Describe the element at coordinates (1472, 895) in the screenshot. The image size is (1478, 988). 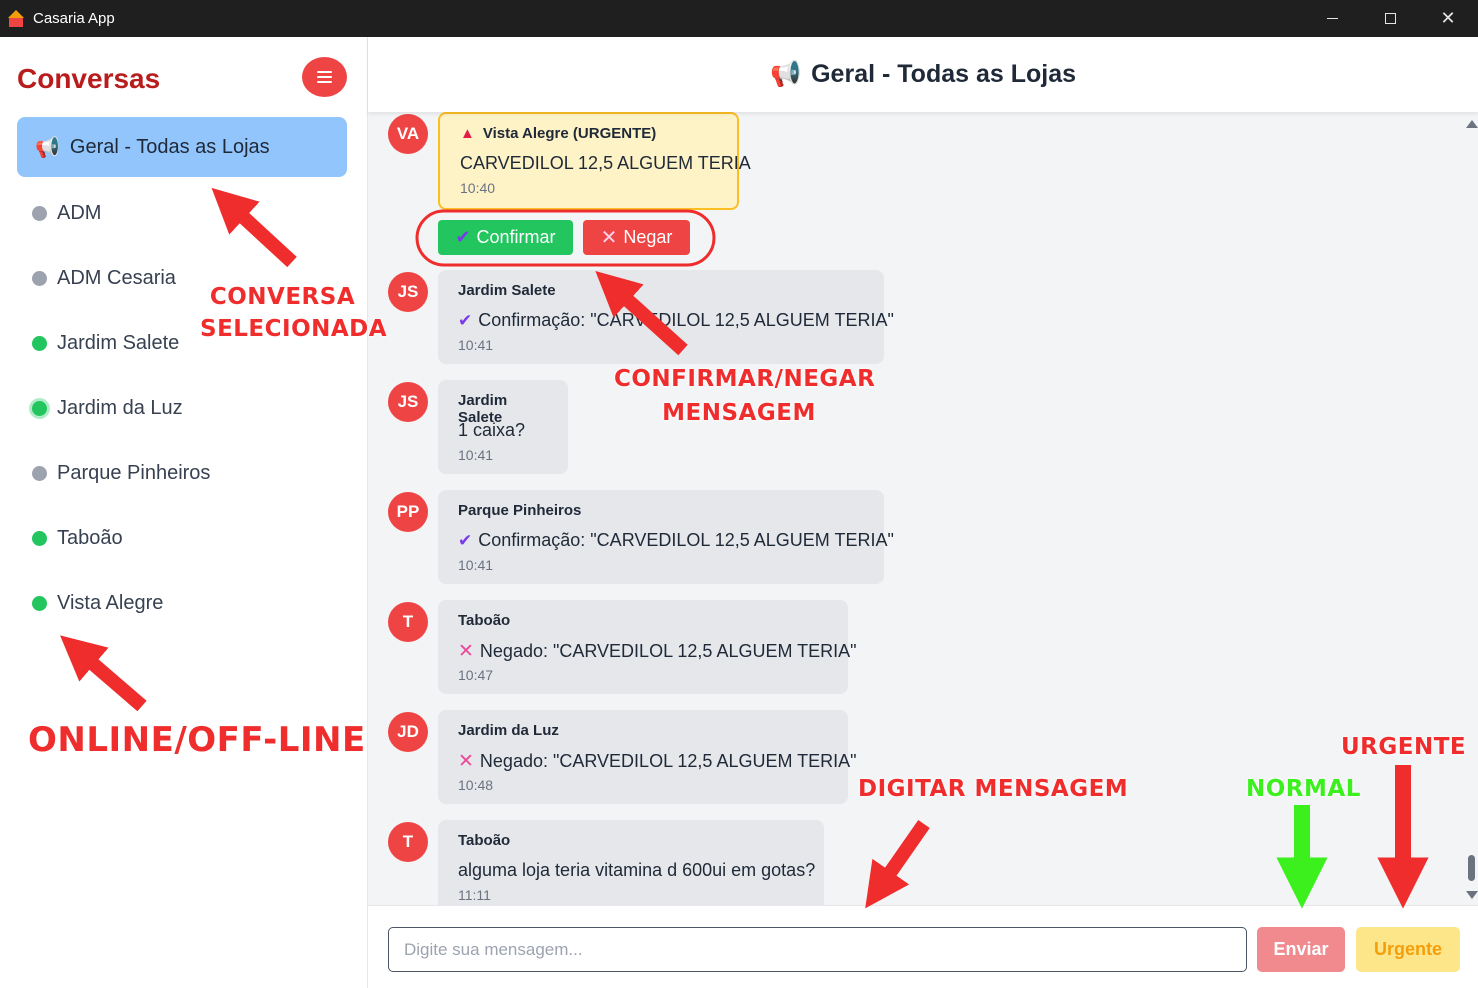
I see `scroll-down-icon` at that location.